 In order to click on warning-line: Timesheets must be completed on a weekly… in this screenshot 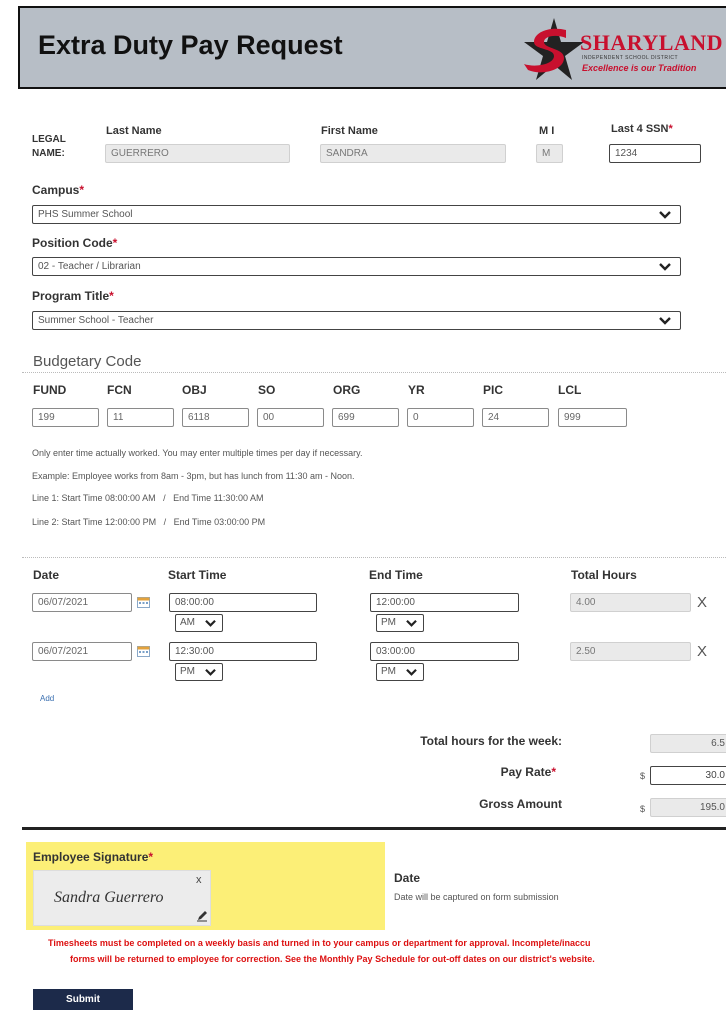, I will do `click(319, 943)`.